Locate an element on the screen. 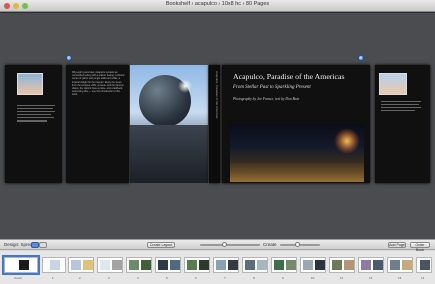  size-slider is located at coordinates (300, 245).